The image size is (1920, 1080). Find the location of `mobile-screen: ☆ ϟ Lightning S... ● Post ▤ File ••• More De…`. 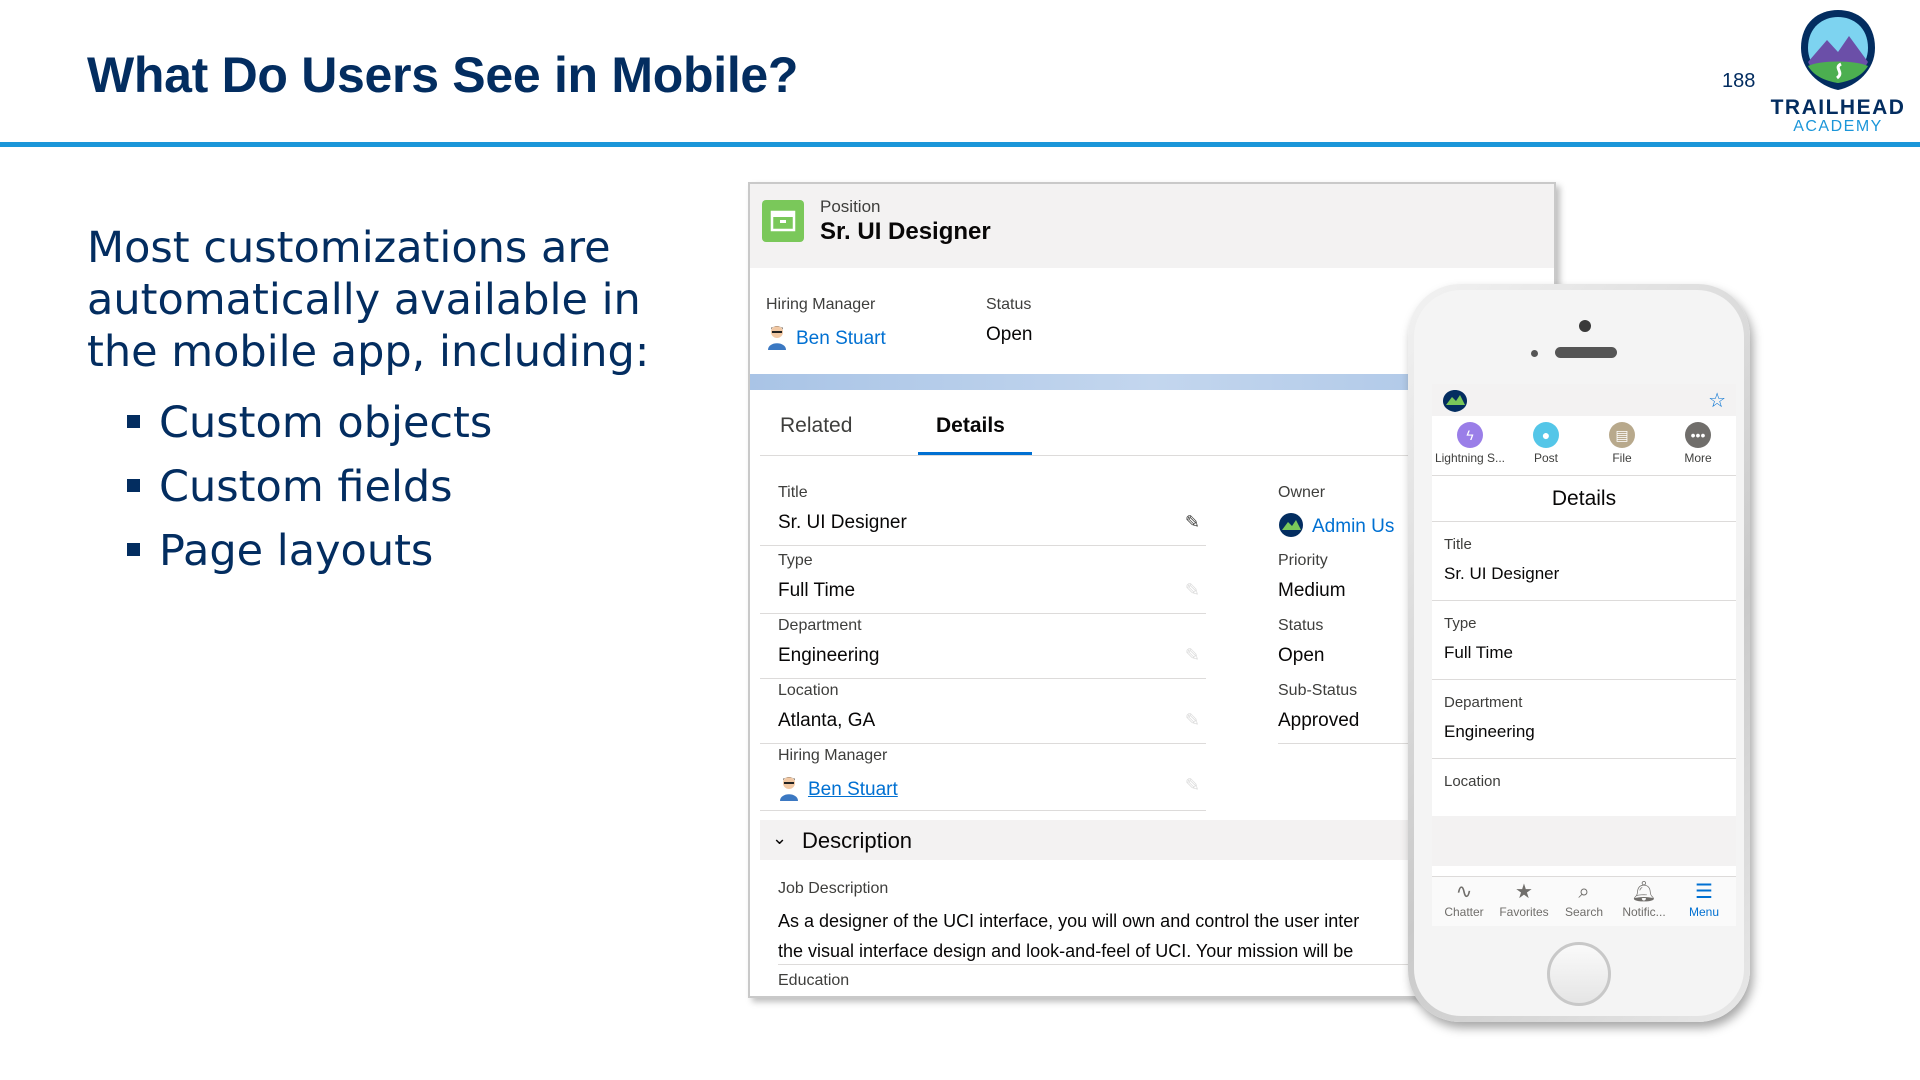

mobile-screen: ☆ ϟ Lightning S... ● Post ▤ File ••• More De… is located at coordinates (1584, 655).